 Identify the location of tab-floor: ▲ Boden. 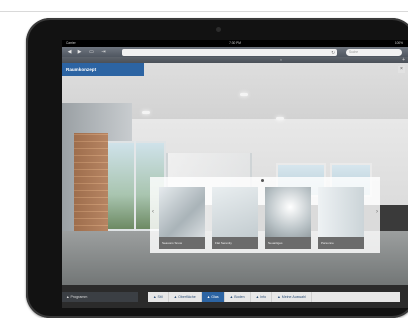
(238, 297).